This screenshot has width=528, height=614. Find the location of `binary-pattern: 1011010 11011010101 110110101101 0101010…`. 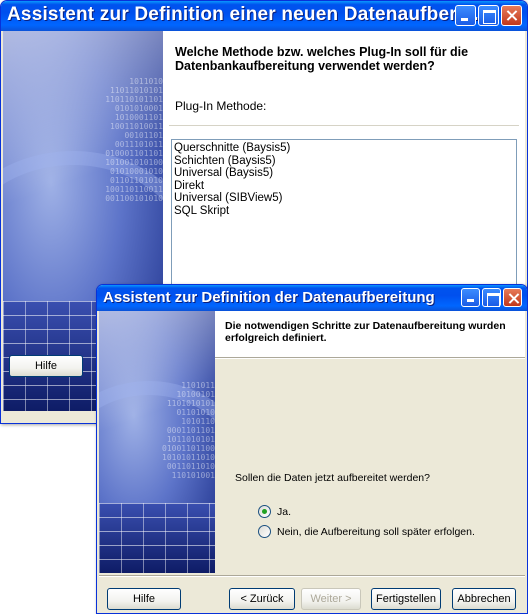

binary-pattern: 1011010 11011010101 110110101101 0101010… is located at coordinates (134, 140).